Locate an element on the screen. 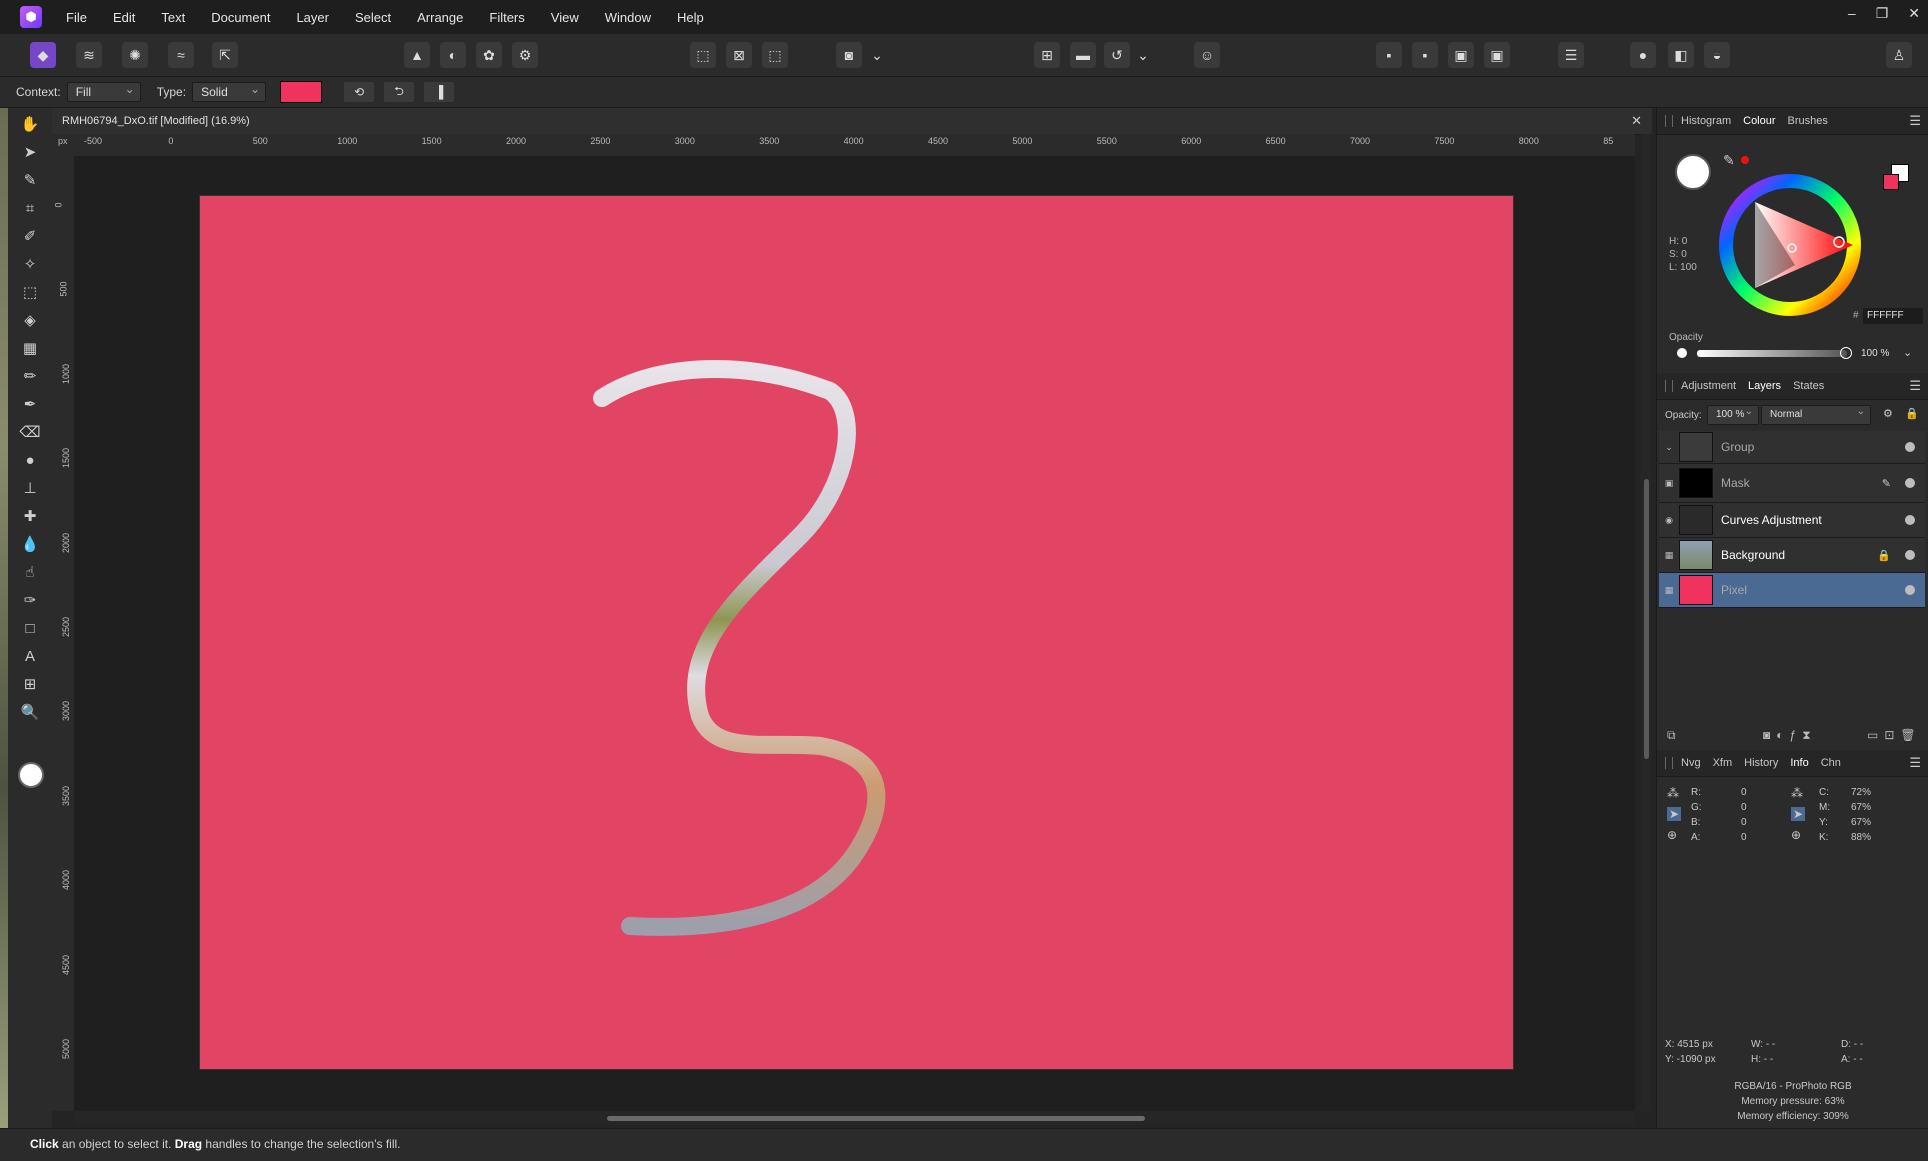 This screenshot has width=1928, height=1161. arrange-front-icon: ▣ is located at coordinates (1497, 55).